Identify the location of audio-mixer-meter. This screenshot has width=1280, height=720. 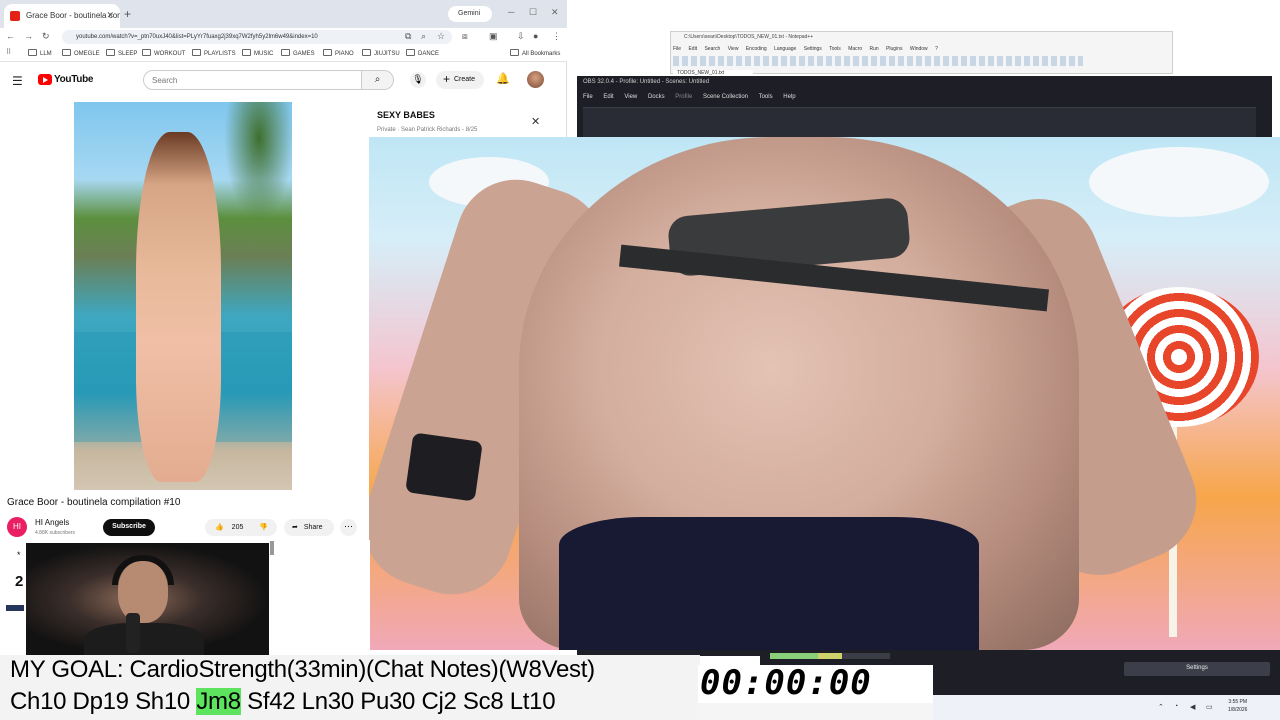
(830, 656).